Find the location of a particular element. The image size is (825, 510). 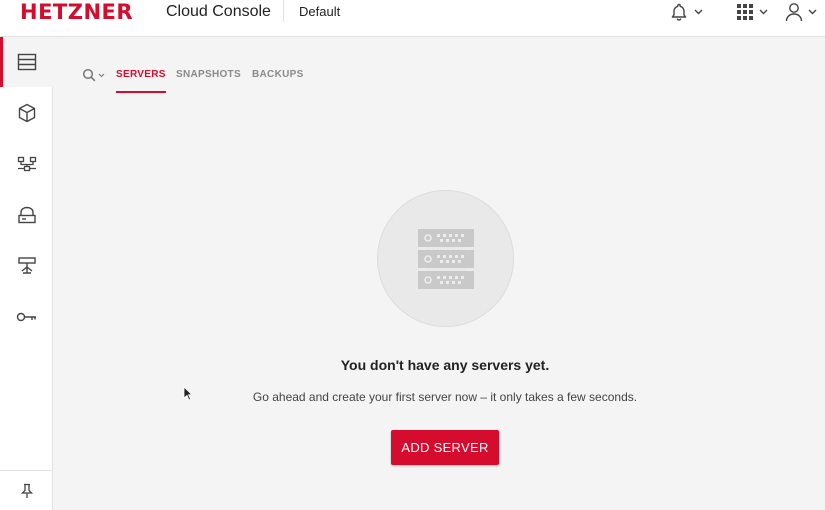

search-icon is located at coordinates (89, 75).